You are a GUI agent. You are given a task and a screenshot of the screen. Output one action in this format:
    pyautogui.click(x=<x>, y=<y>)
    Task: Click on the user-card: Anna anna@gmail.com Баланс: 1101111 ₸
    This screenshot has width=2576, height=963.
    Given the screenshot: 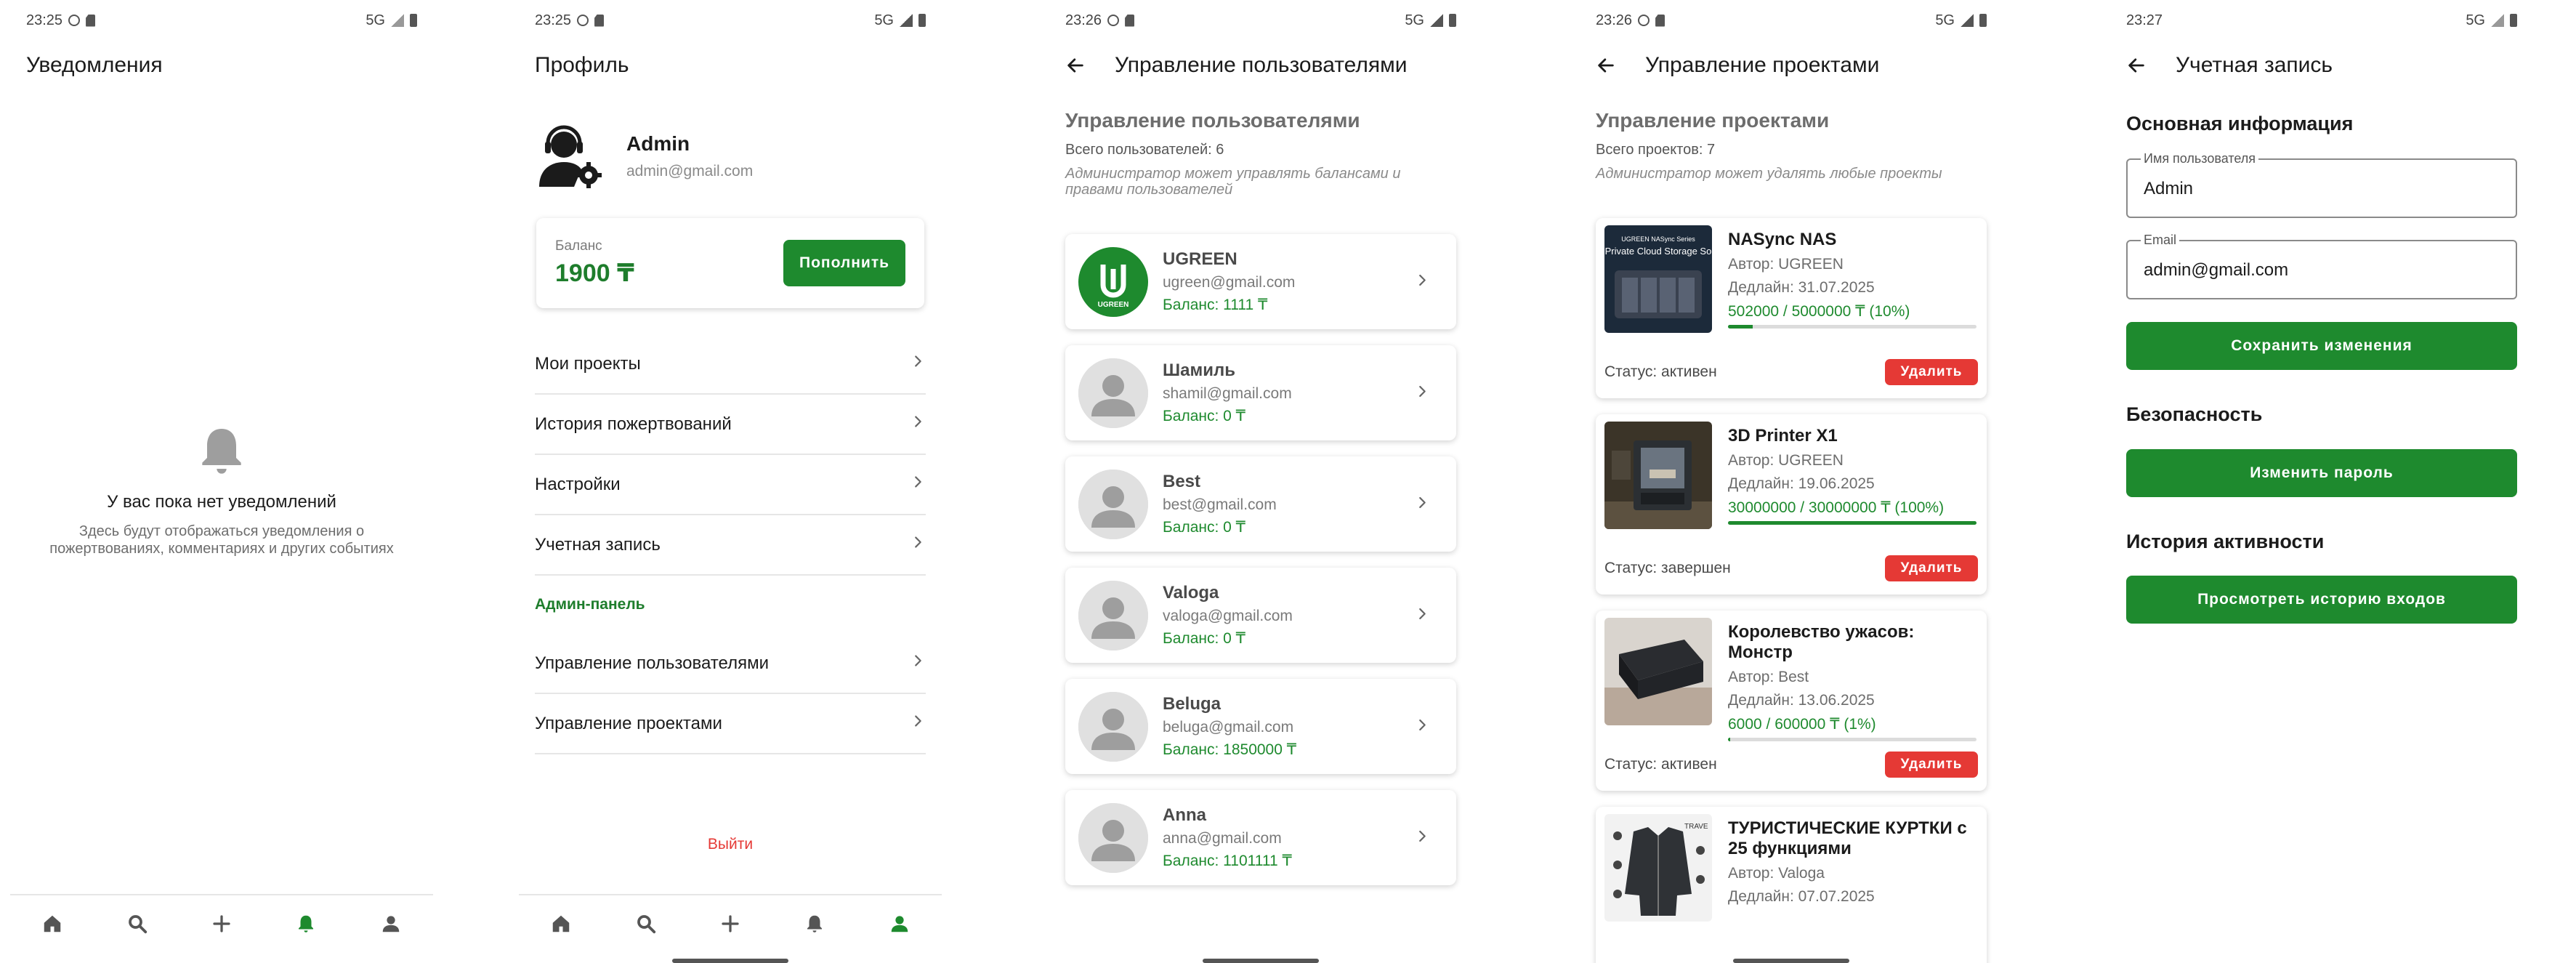 What is the action you would take?
    pyautogui.click(x=1261, y=837)
    